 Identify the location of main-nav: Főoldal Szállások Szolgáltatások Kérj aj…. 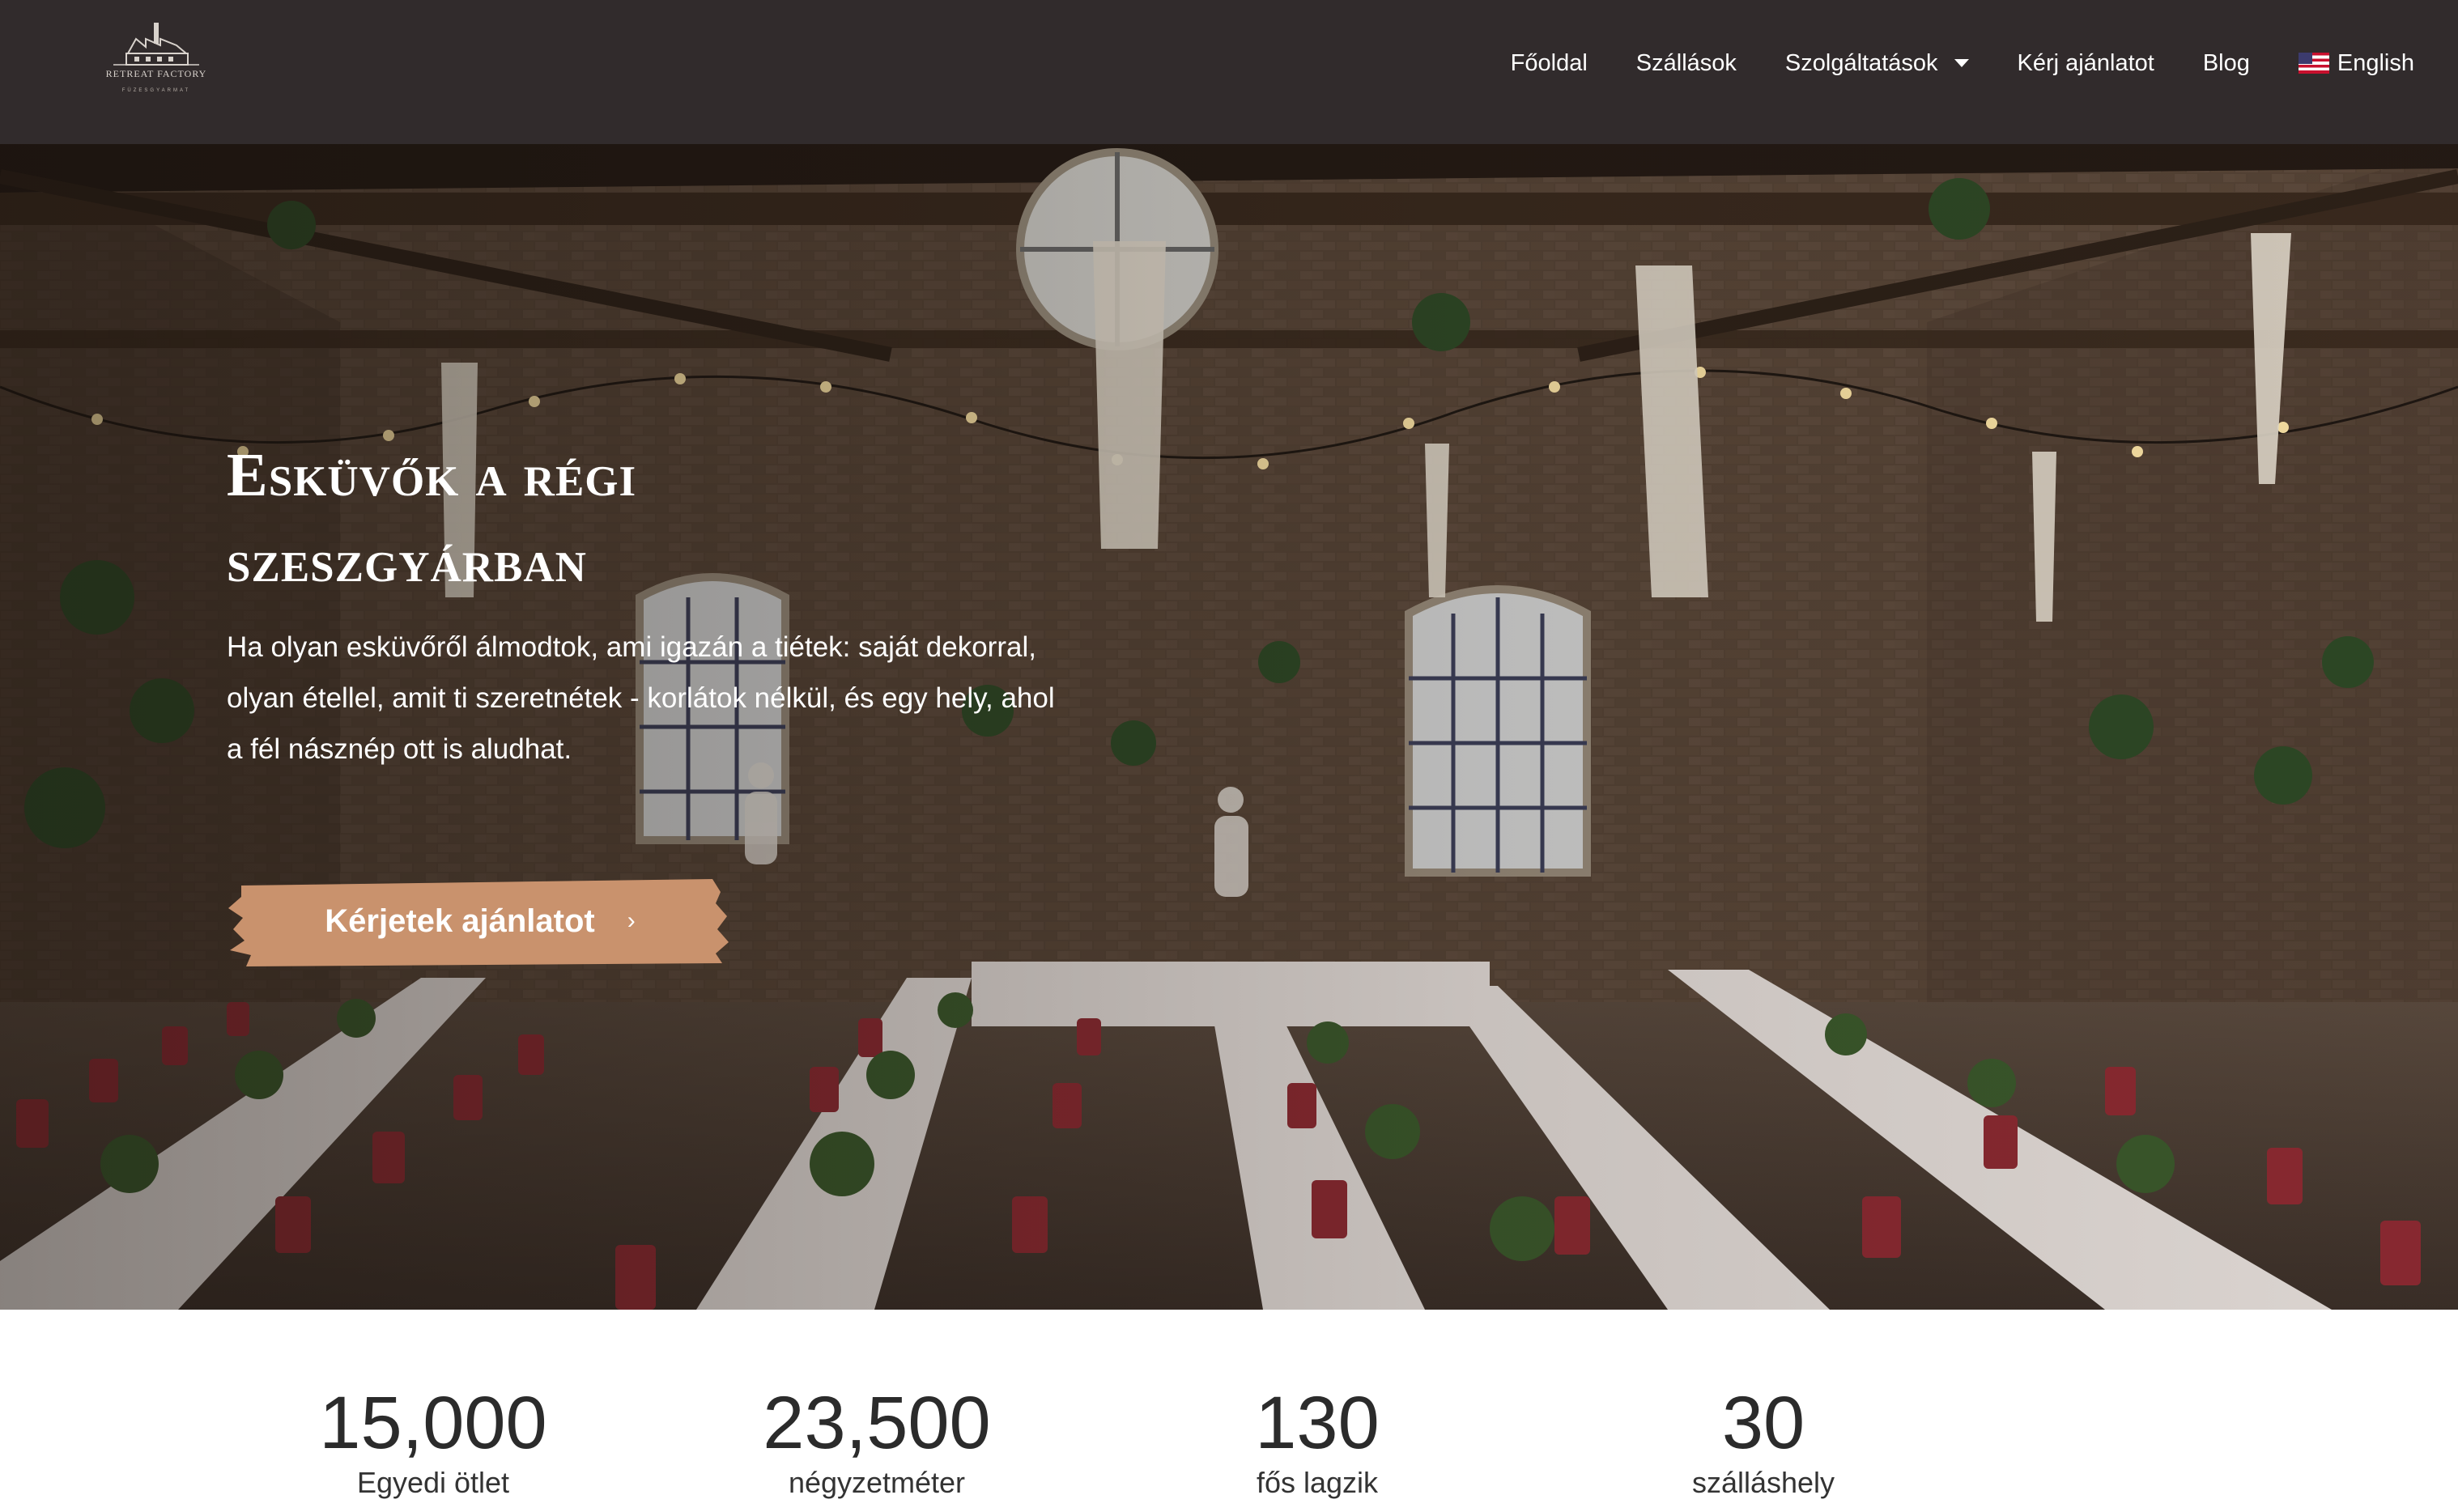
(1962, 63).